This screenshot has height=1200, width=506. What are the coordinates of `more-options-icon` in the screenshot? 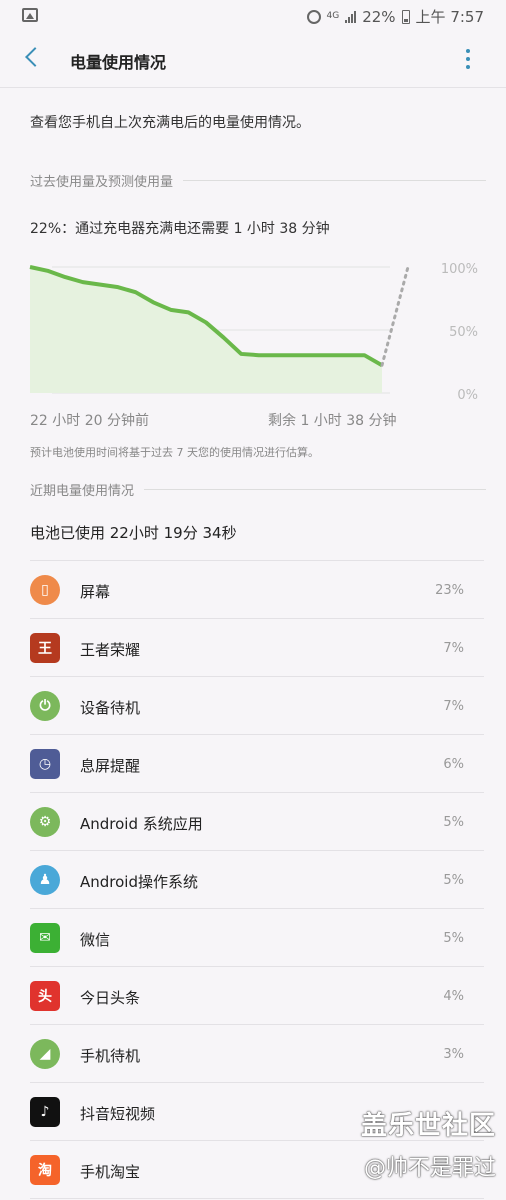 It's located at (469, 60).